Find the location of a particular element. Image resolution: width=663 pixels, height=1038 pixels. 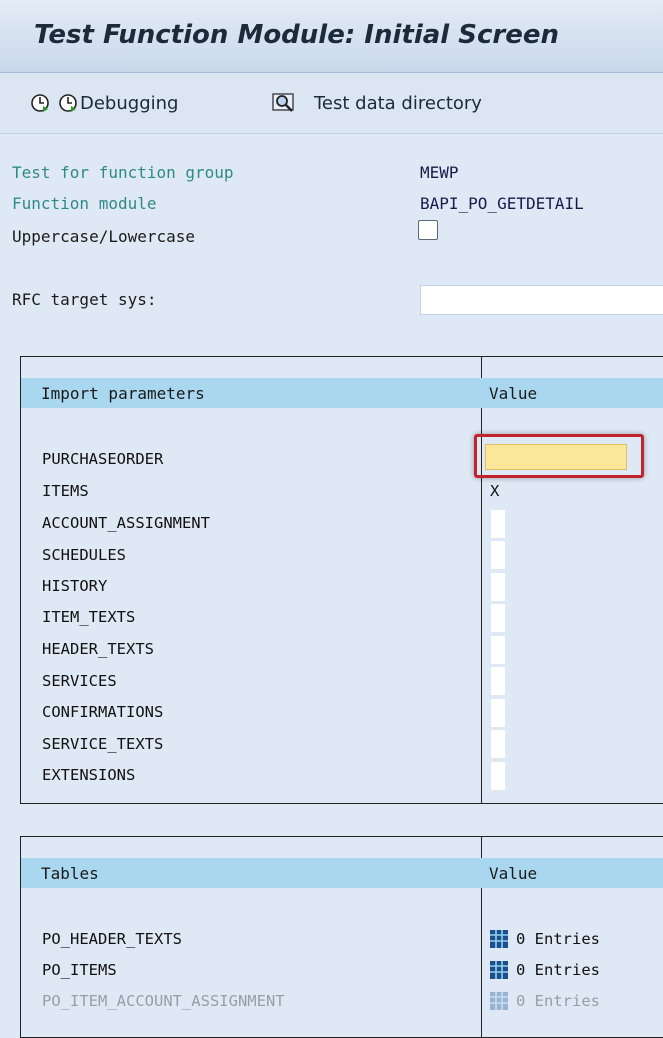

tables-table-header: Tables Value is located at coordinates (342, 873).